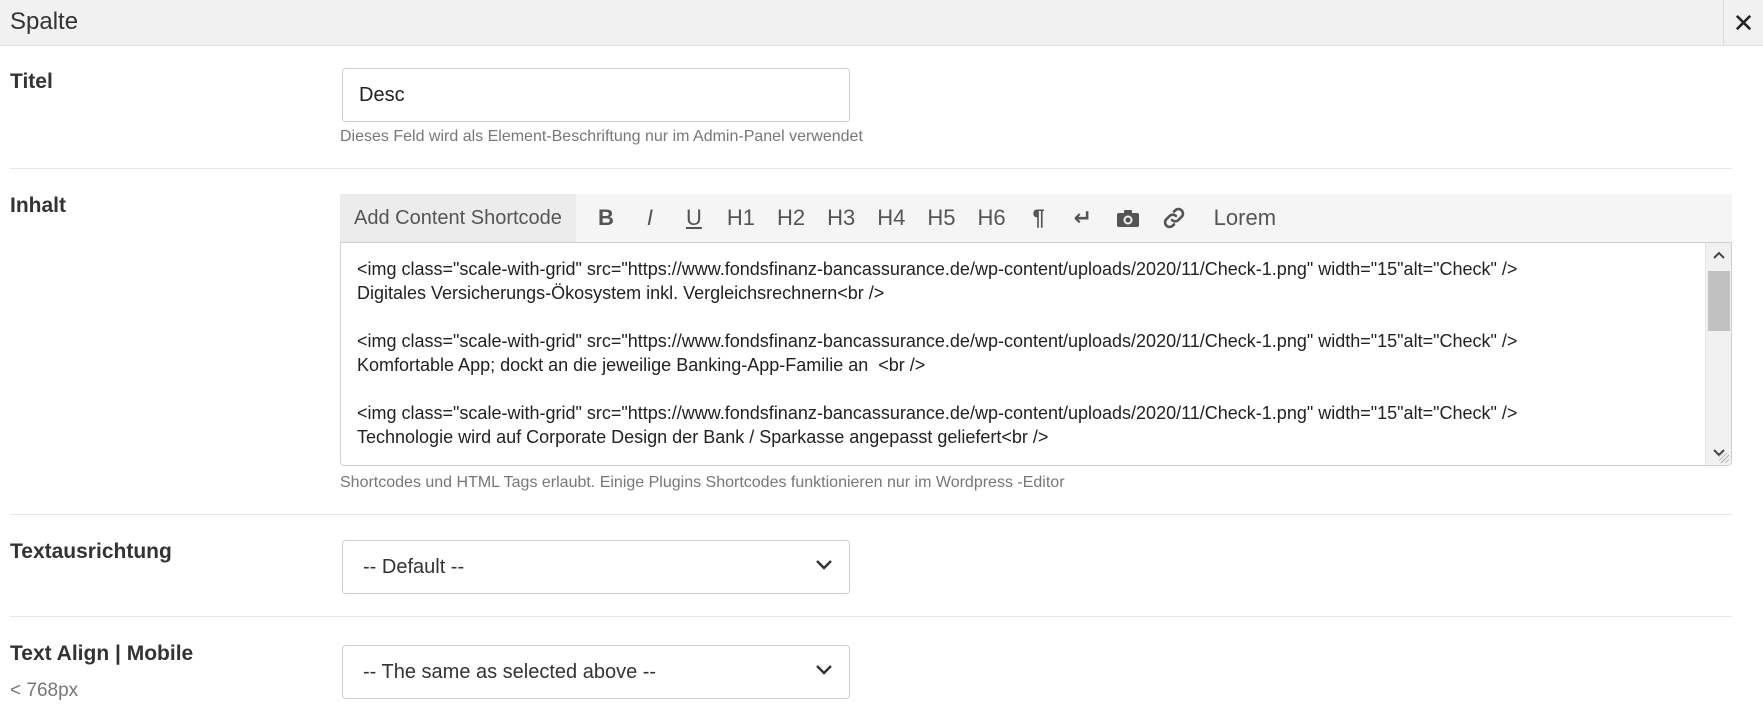 The height and width of the screenshot is (717, 1763). What do you see at coordinates (992, 218) in the screenshot?
I see `h6-button: H6` at bounding box center [992, 218].